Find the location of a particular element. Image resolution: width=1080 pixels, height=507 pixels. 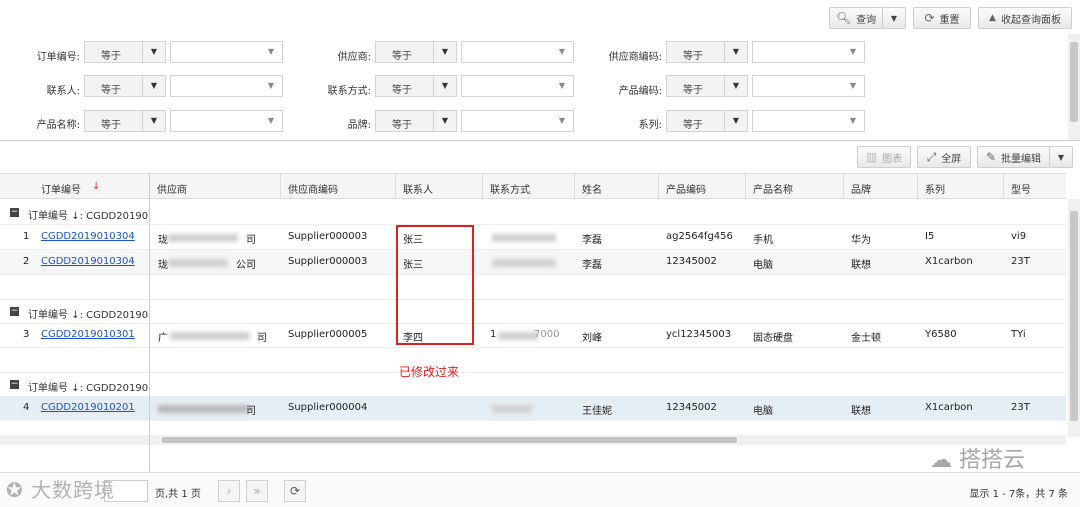

supplier-cell: 珑 is located at coordinates (163, 240).